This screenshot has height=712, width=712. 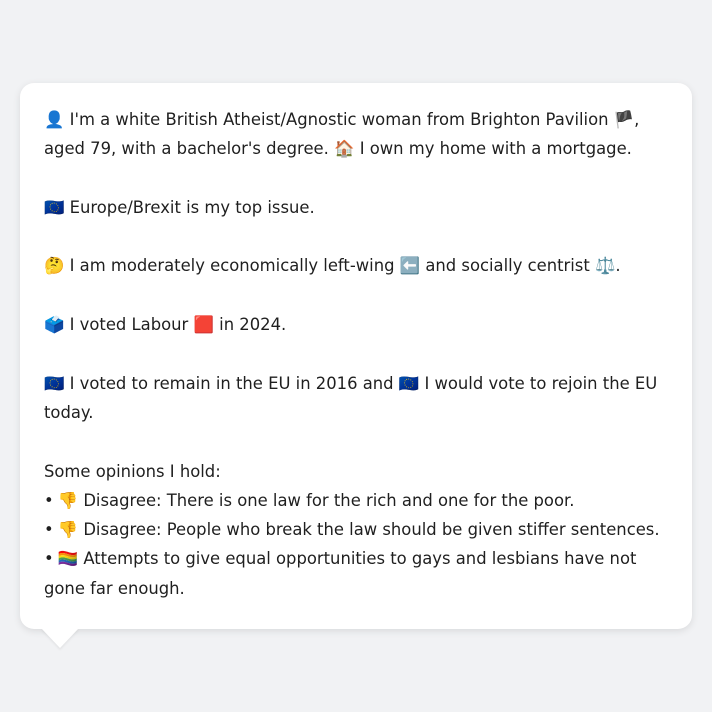 I want to click on house-icon: 🏠, so click(x=344, y=149).